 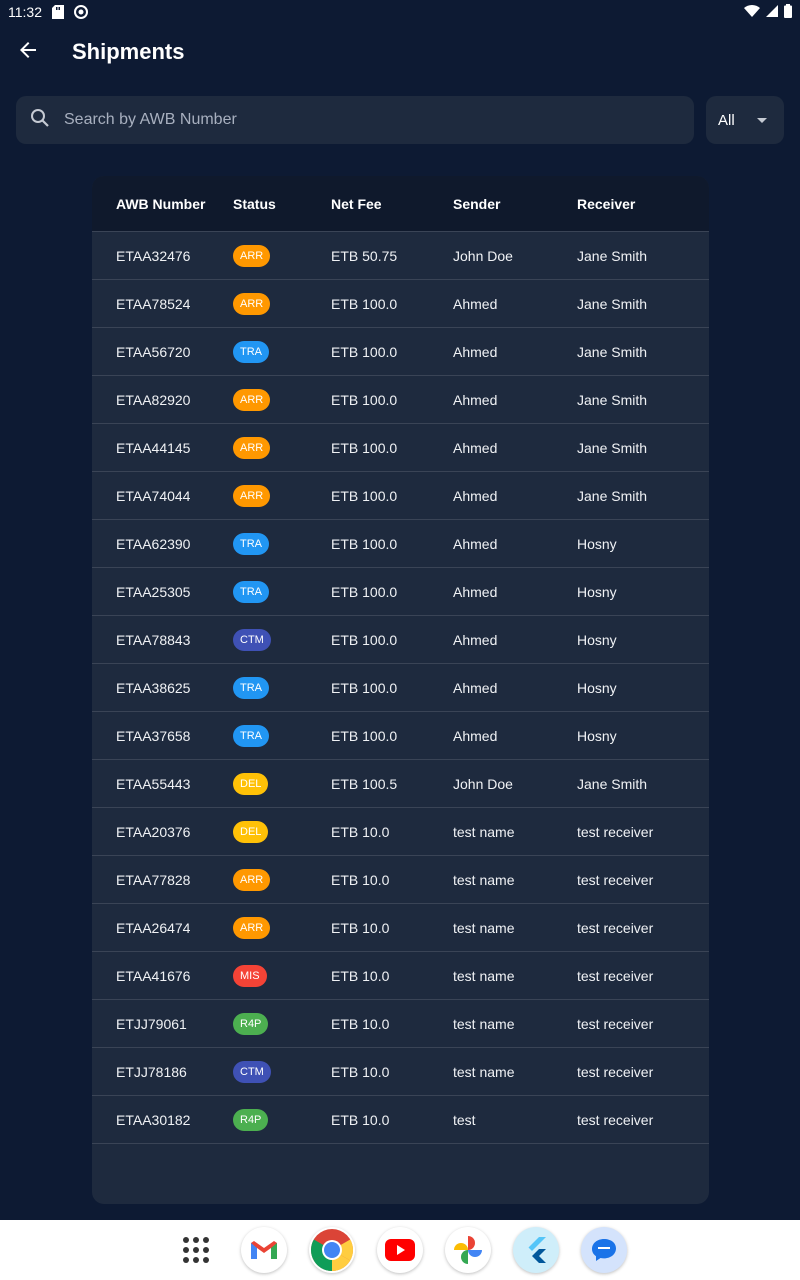 I want to click on arrow-back-icon, so click(x=28, y=52).